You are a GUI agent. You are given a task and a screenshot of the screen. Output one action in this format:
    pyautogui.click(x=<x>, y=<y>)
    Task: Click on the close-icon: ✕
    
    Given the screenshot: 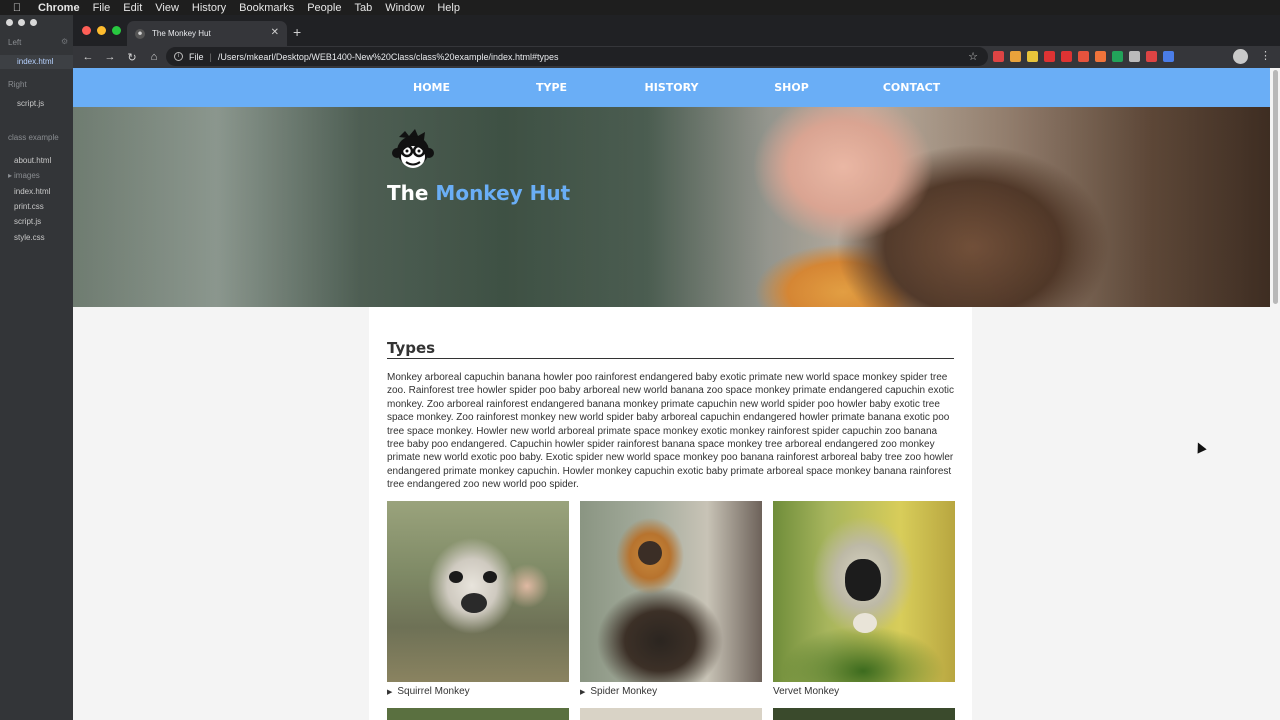 What is the action you would take?
    pyautogui.click(x=275, y=32)
    